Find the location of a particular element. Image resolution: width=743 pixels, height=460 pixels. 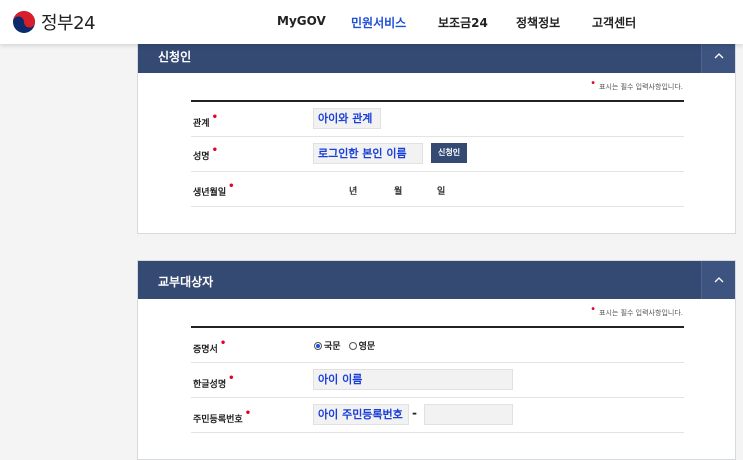

name-row: 성명• 로그인한 본인 이름 신청인 is located at coordinates (437, 154).